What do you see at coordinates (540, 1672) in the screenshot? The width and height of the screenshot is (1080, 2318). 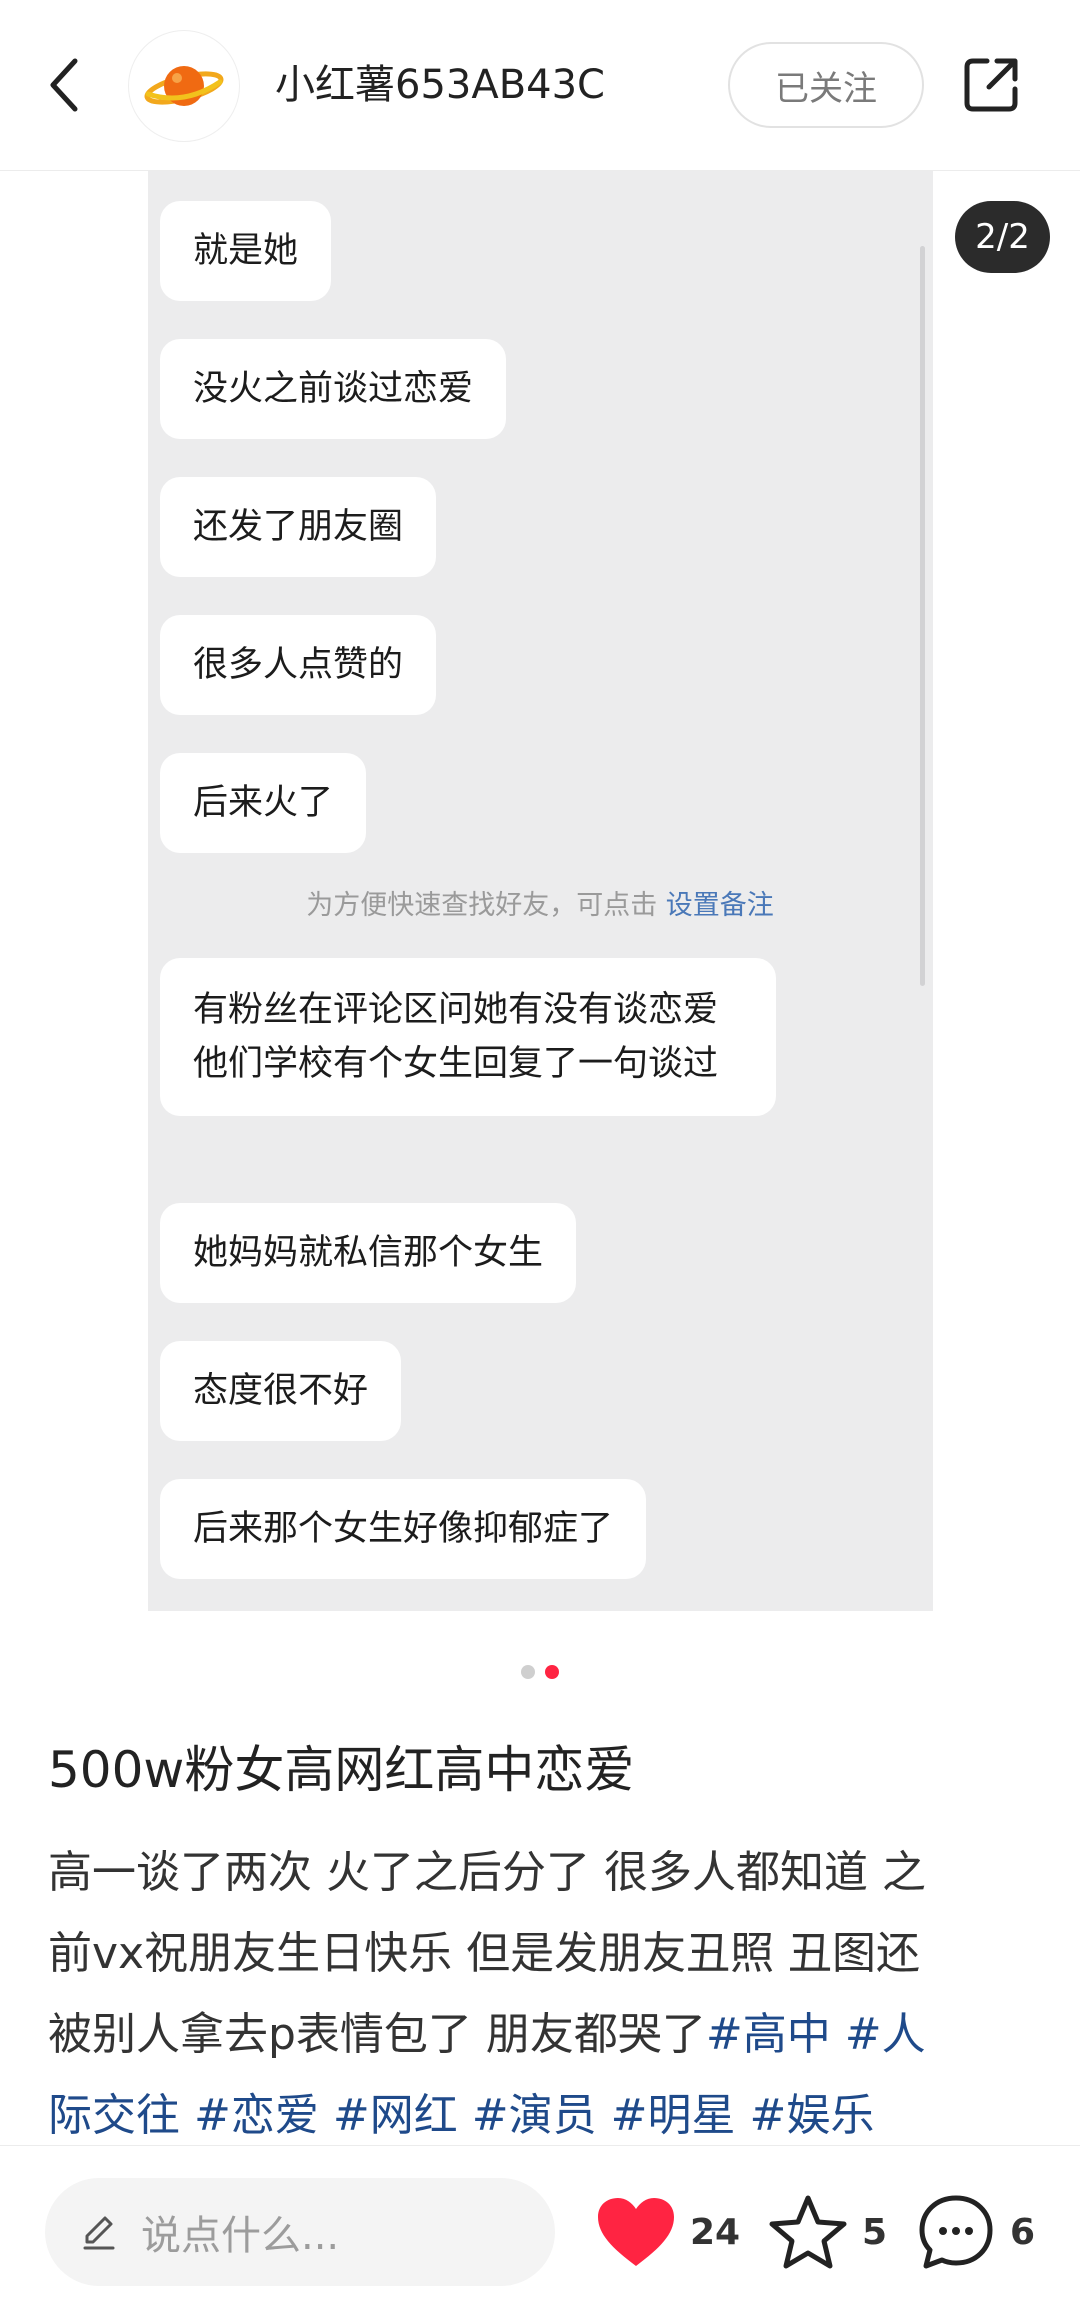 I see `carousel-dots` at bounding box center [540, 1672].